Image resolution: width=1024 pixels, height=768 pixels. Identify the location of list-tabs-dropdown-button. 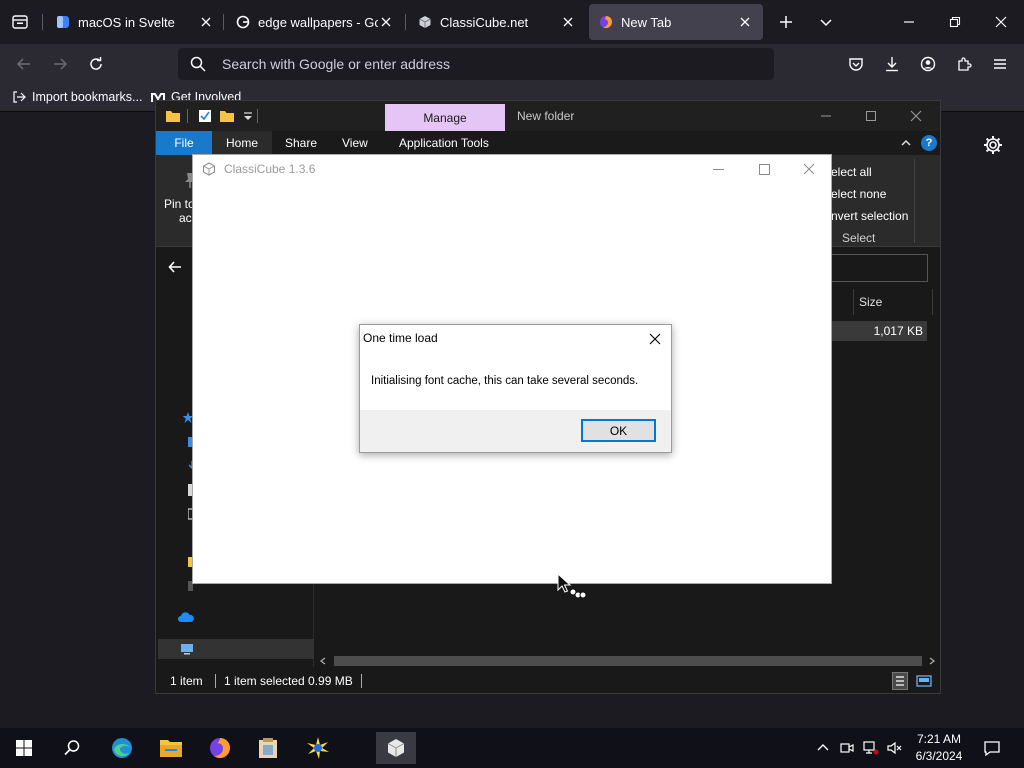
(826, 22).